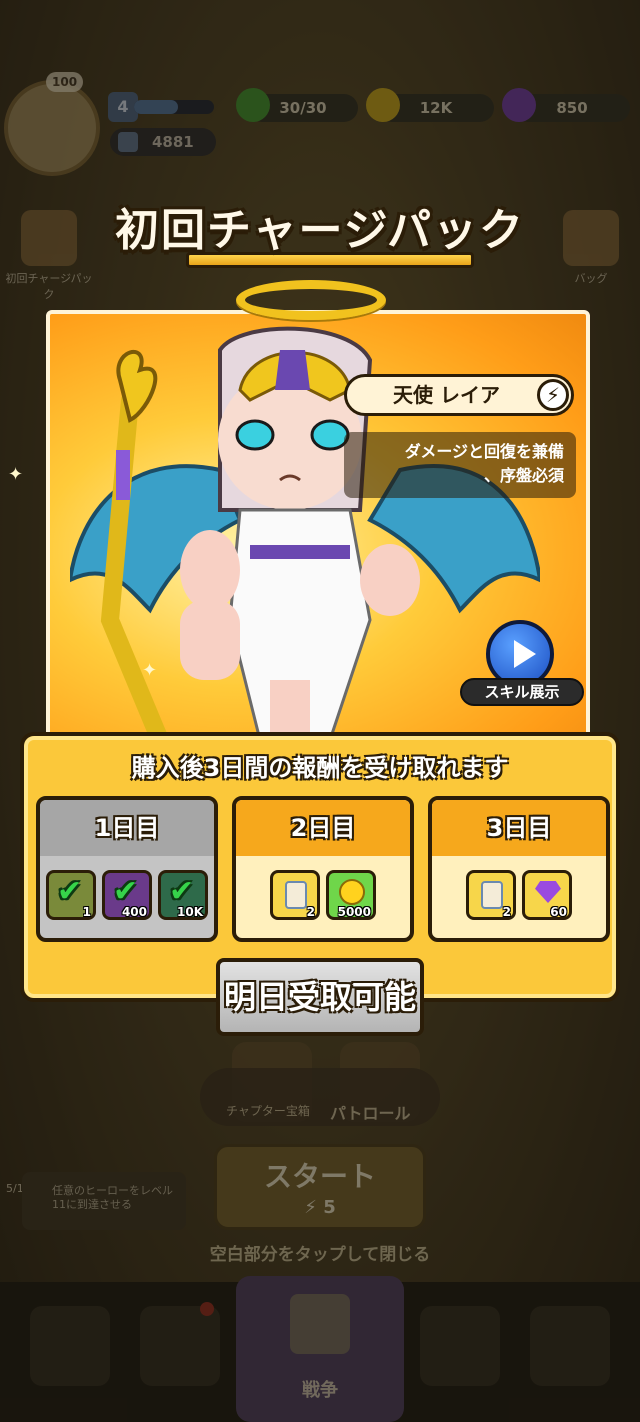 The width and height of the screenshot is (640, 1422). What do you see at coordinates (351, 895) in the screenshot?
I see `gold-coin-icon: 5000` at bounding box center [351, 895].